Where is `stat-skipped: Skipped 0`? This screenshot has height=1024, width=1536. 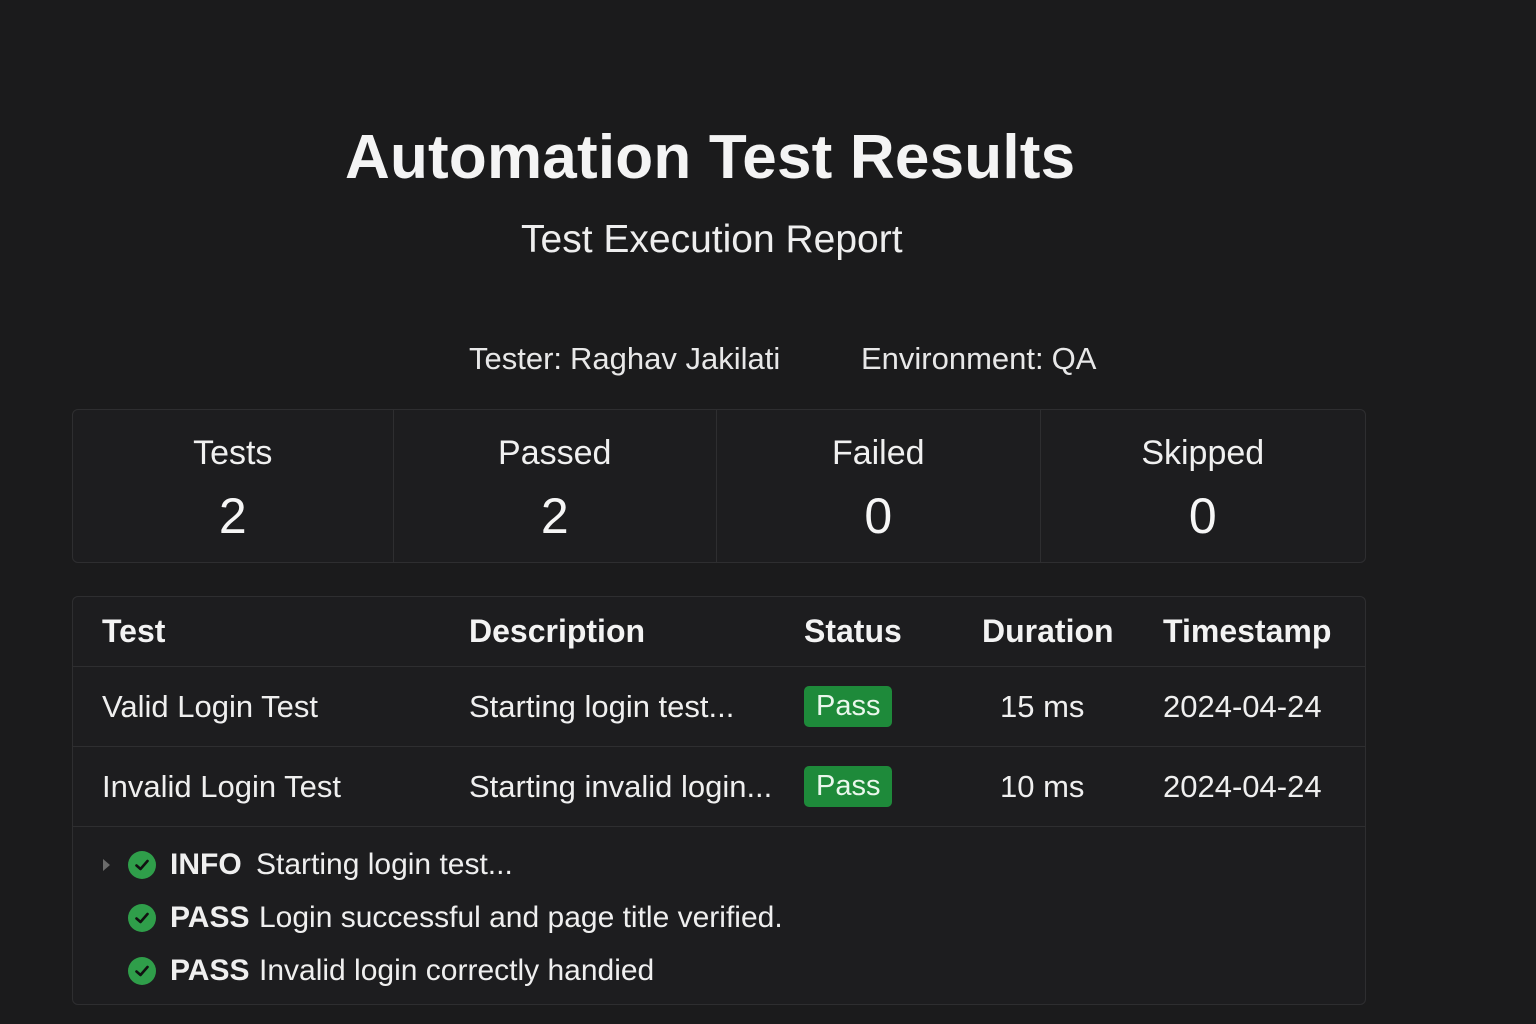 stat-skipped: Skipped 0 is located at coordinates (1203, 486).